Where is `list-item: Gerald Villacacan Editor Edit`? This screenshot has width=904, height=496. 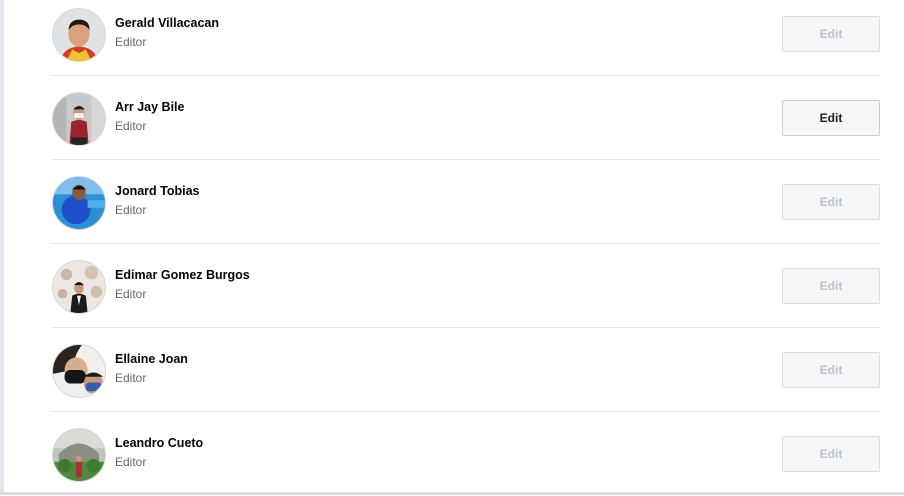
list-item: Gerald Villacacan Editor Edit is located at coordinates (466, 38).